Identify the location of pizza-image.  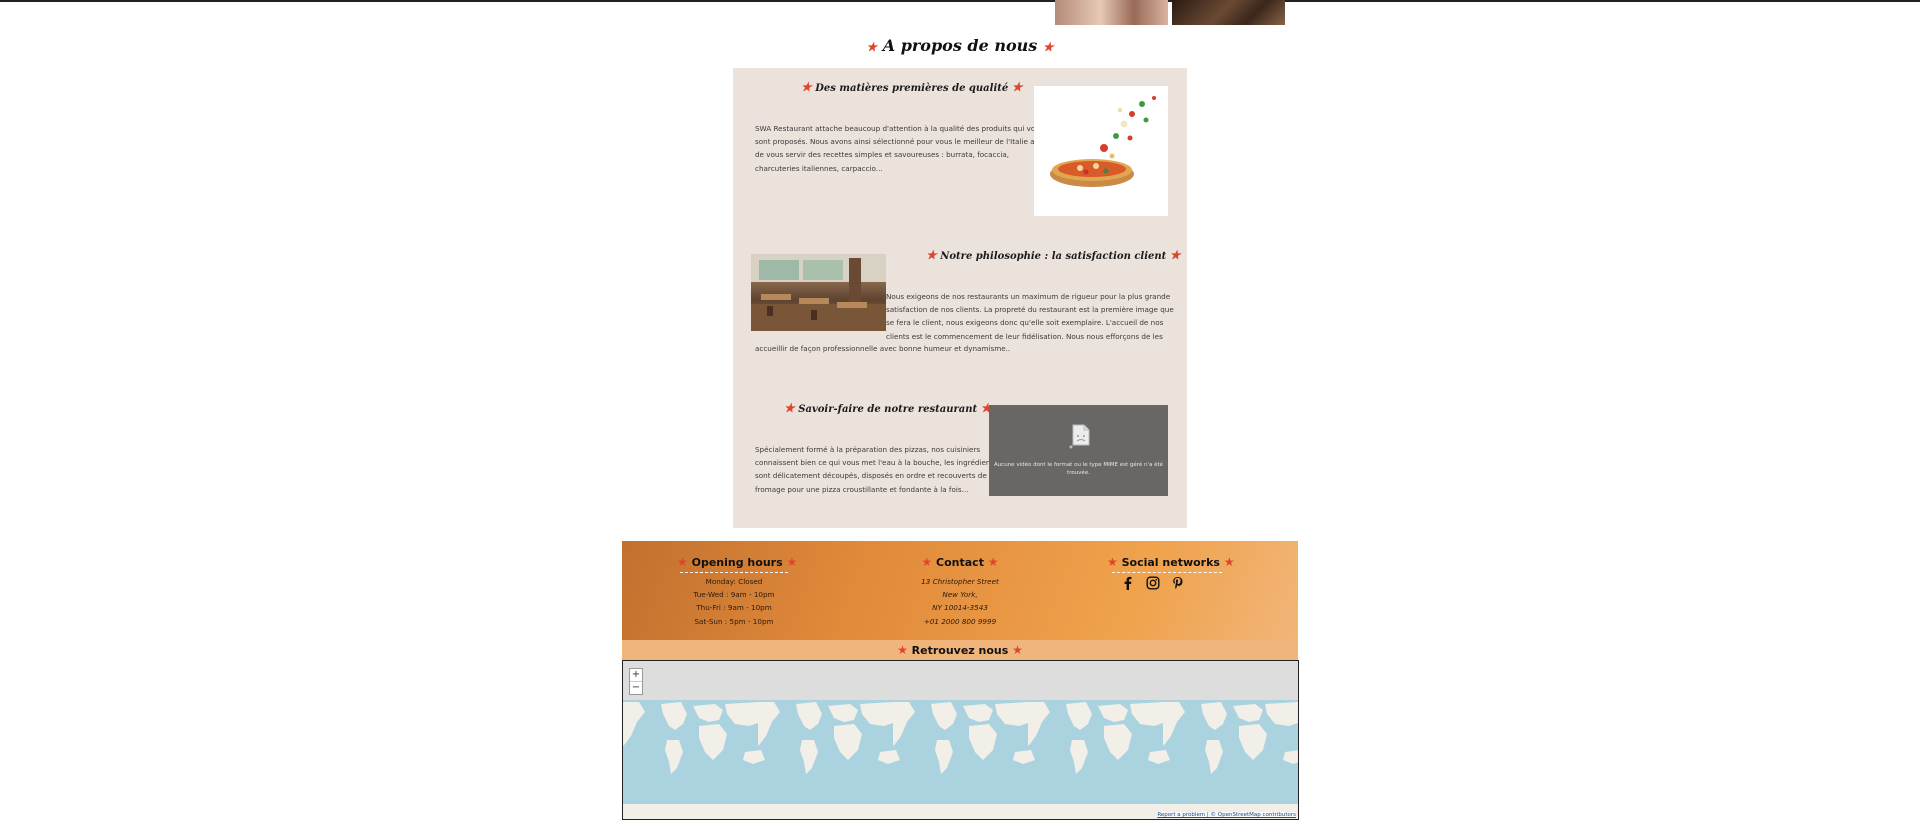
(1101, 151).